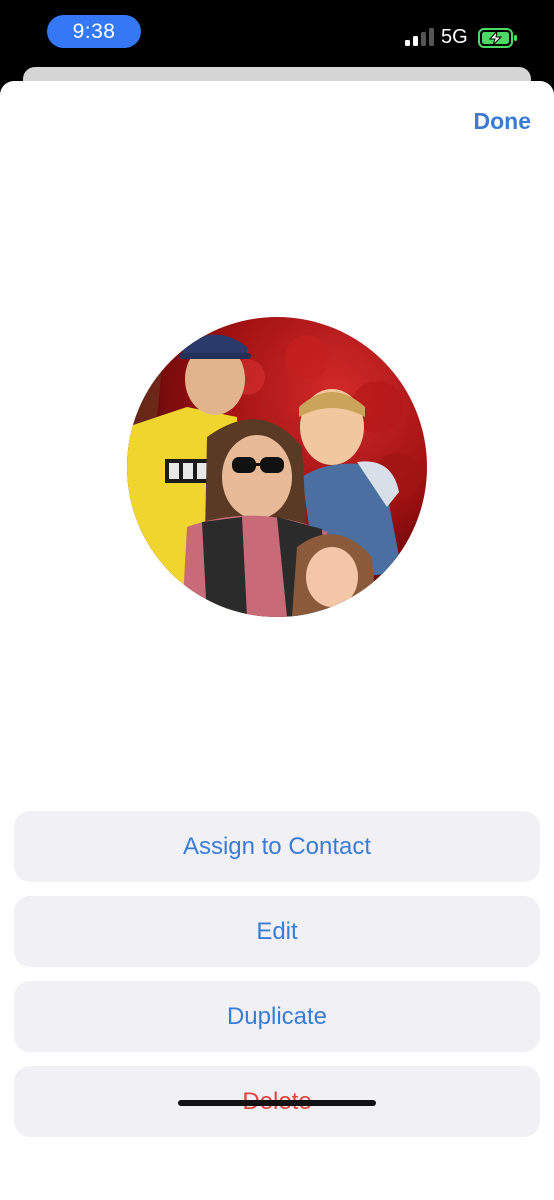 Image resolution: width=554 pixels, height=1200 pixels. I want to click on edit-button: Edit, so click(277, 931).